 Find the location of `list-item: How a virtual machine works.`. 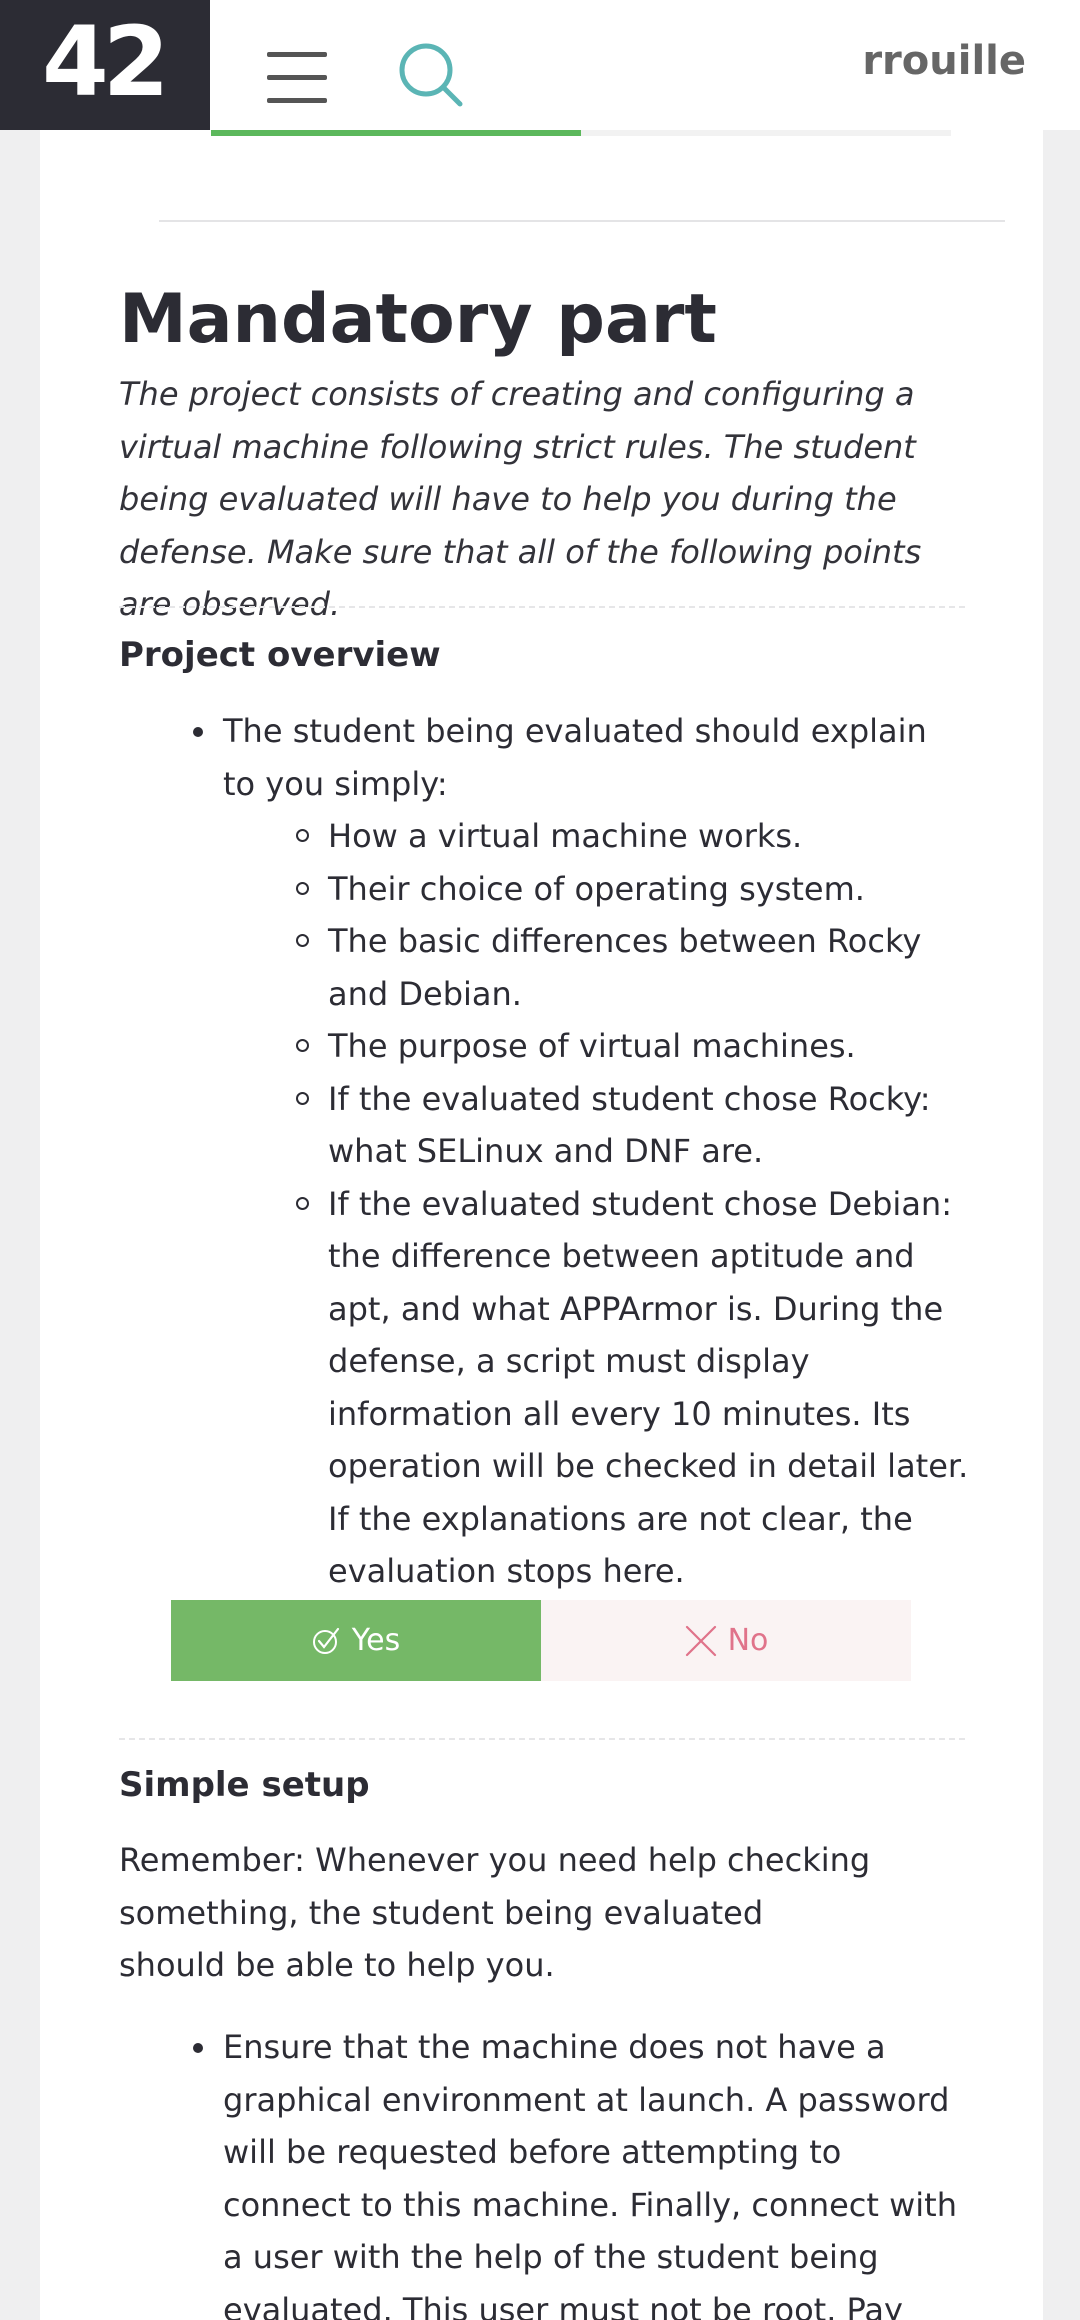

list-item: How a virtual machine works. is located at coordinates (596, 836).